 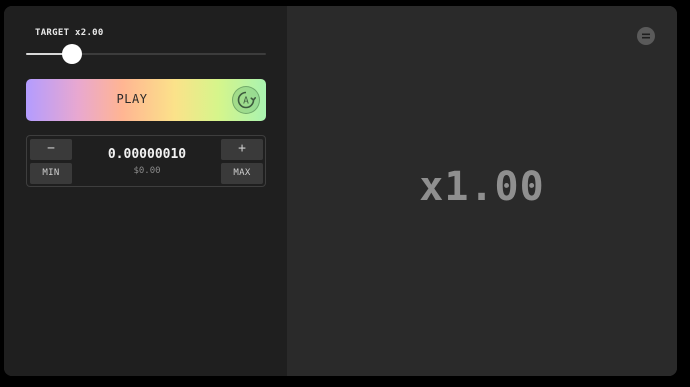 What do you see at coordinates (147, 171) in the screenshot?
I see `bet-usd-value: $0.00` at bounding box center [147, 171].